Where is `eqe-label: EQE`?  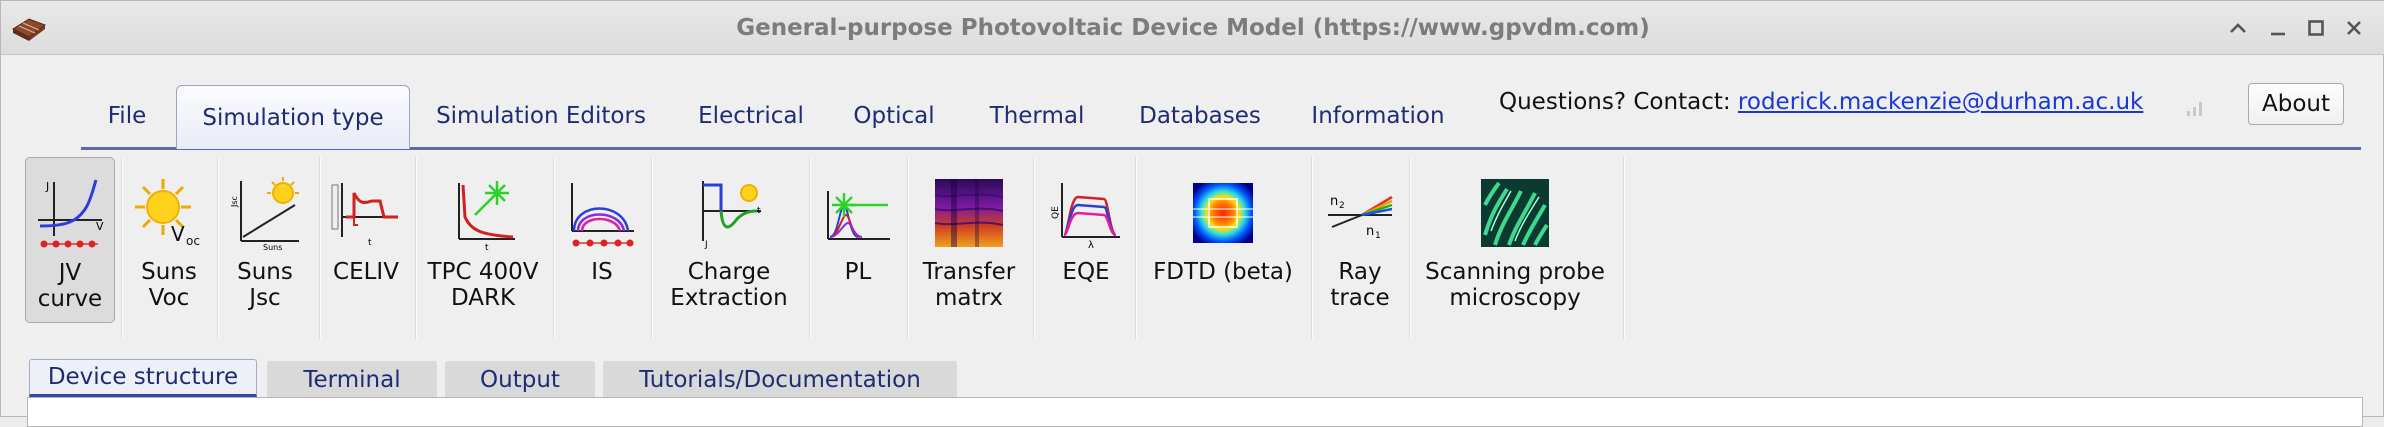 eqe-label: EQE is located at coordinates (1086, 272).